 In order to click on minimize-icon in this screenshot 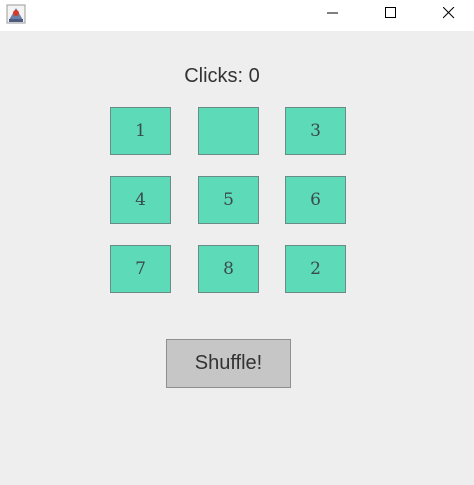, I will do `click(333, 15)`.